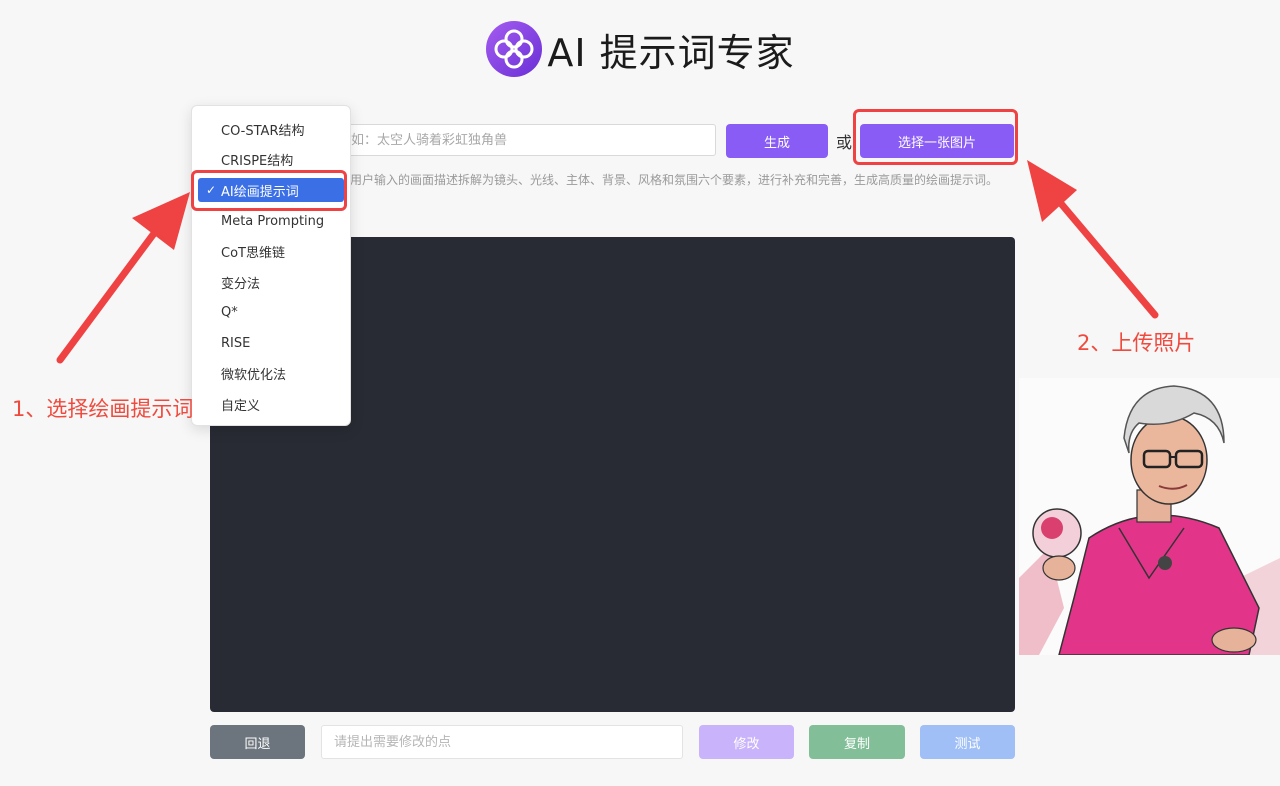 The height and width of the screenshot is (786, 1280). I want to click on dropdown-item-label: CRISPE结构, so click(257, 161).